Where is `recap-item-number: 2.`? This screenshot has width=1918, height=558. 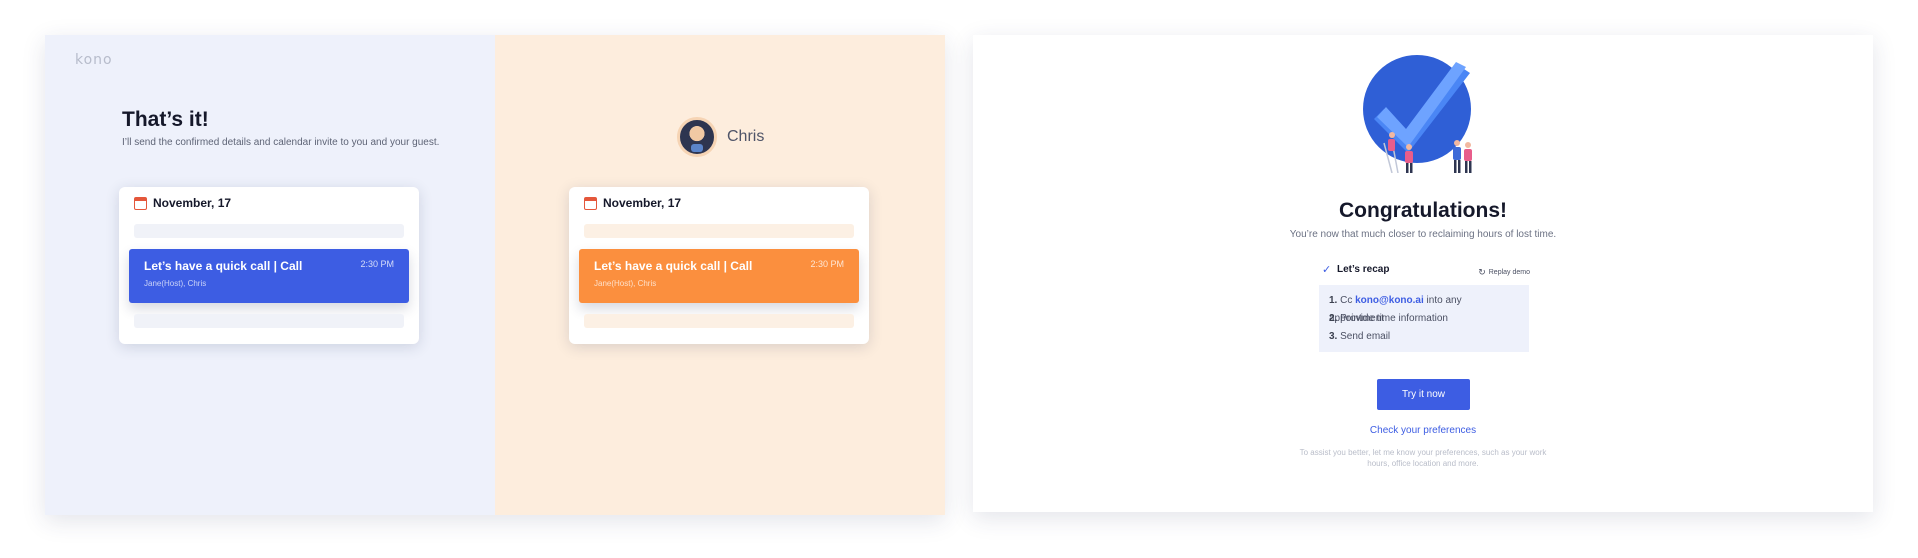
recap-item-number: 2. is located at coordinates (1333, 318).